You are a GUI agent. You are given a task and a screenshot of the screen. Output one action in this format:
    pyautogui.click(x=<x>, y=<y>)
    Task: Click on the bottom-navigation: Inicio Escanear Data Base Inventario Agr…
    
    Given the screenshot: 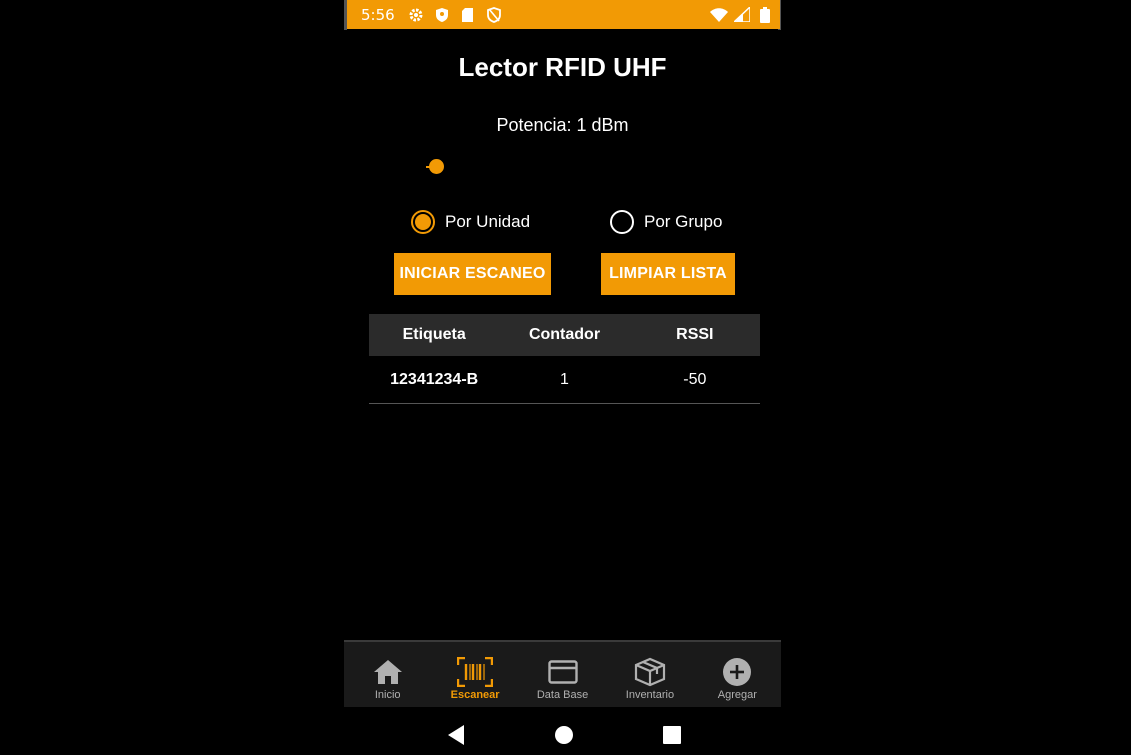 What is the action you would take?
    pyautogui.click(x=562, y=673)
    